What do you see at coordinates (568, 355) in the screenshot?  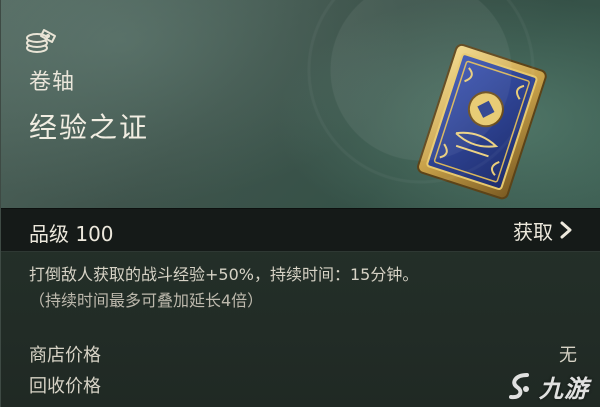 I see `shop-price-value: 无` at bounding box center [568, 355].